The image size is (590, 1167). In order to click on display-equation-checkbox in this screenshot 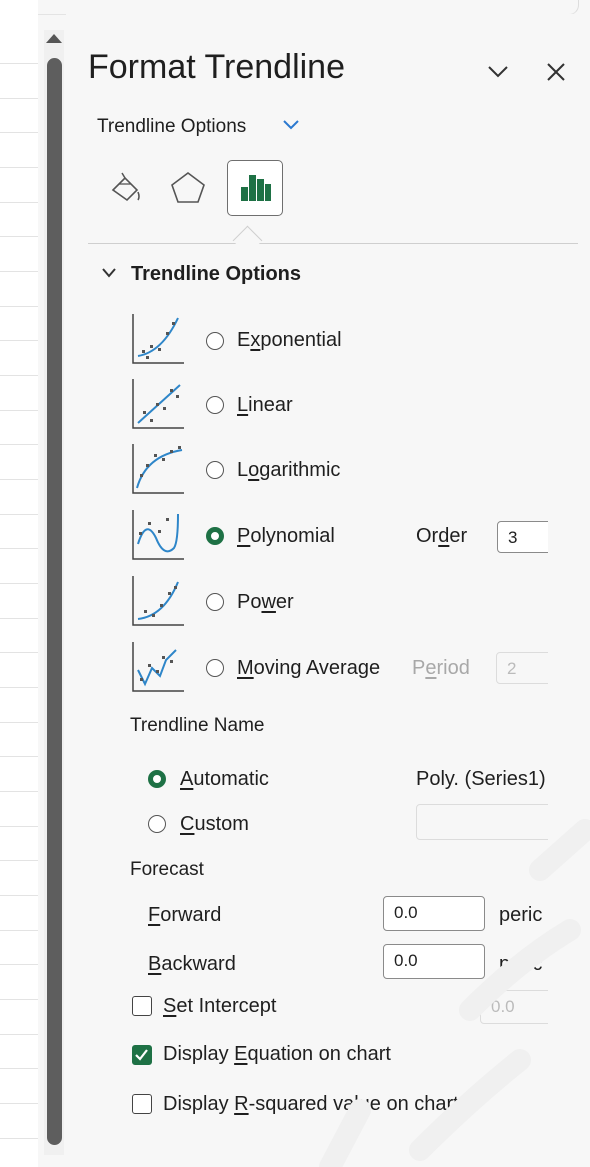, I will do `click(142, 1055)`.